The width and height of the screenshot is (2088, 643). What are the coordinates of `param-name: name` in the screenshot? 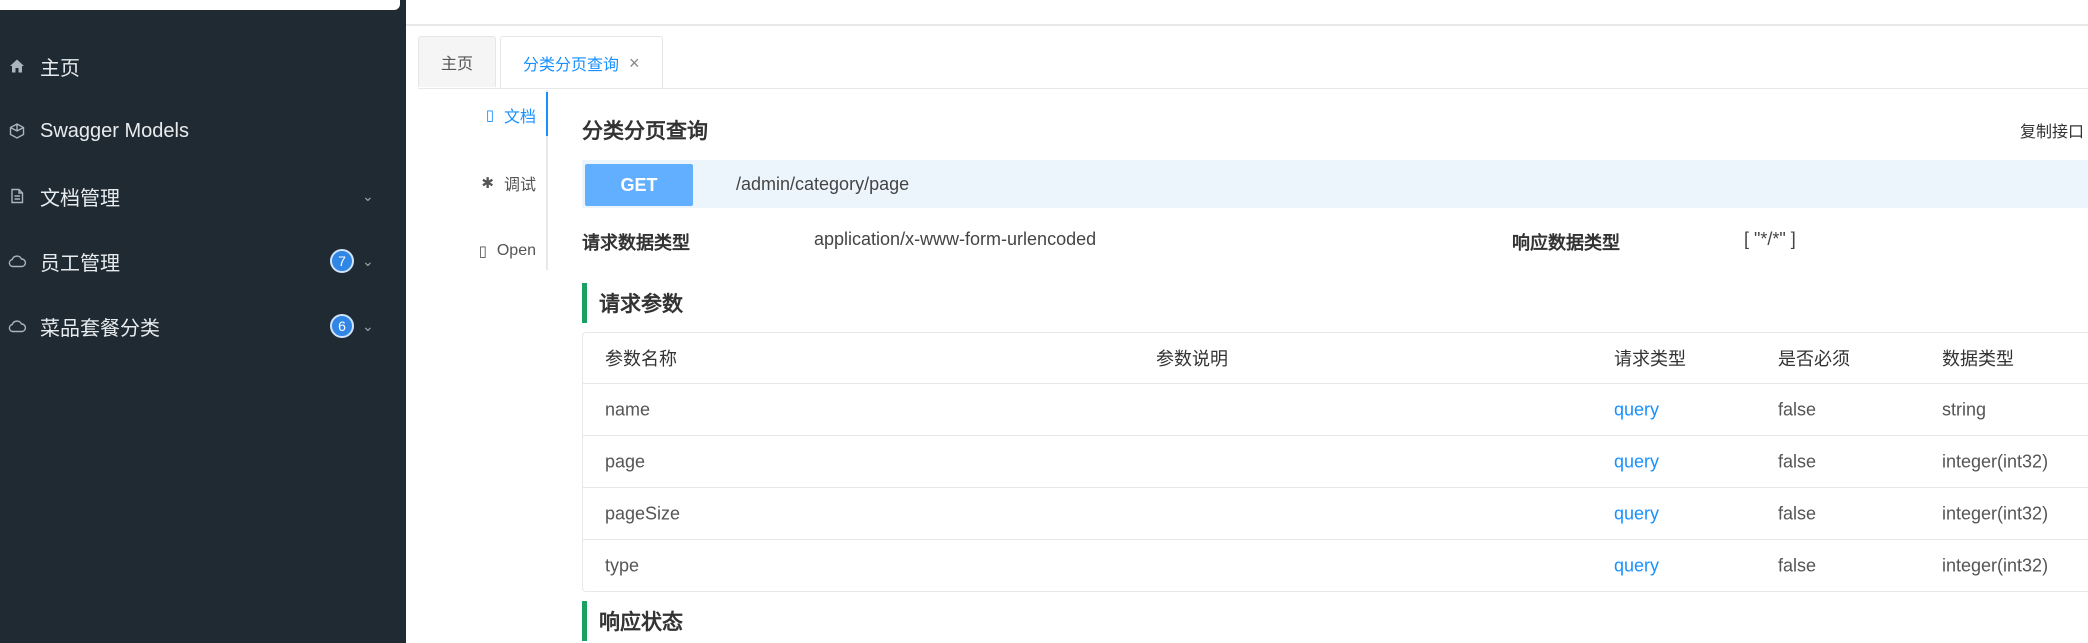 It's located at (628, 409).